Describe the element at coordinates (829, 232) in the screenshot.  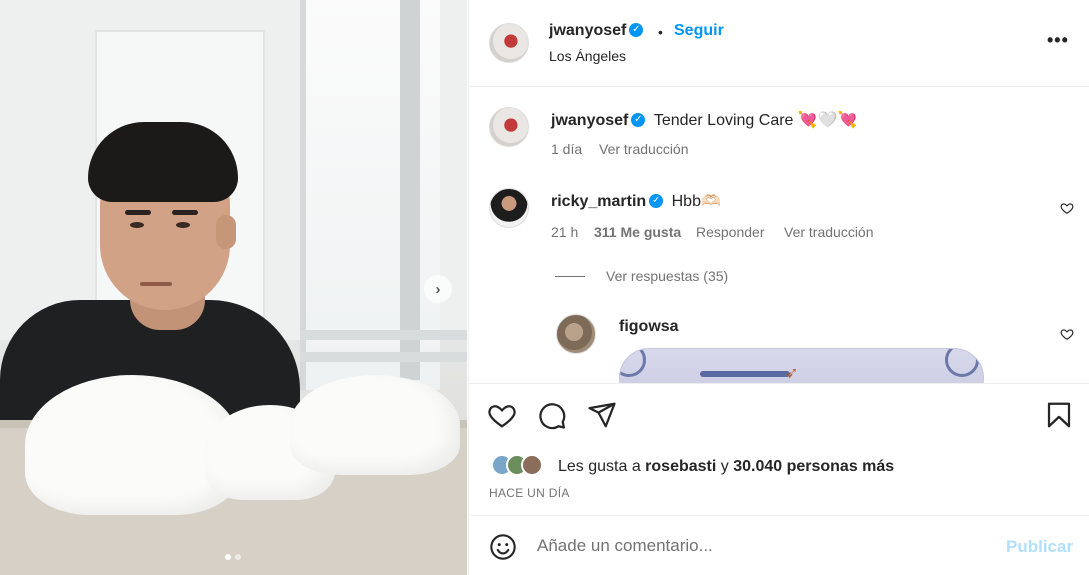
I see `comment-translate-link: Ver traducción` at that location.